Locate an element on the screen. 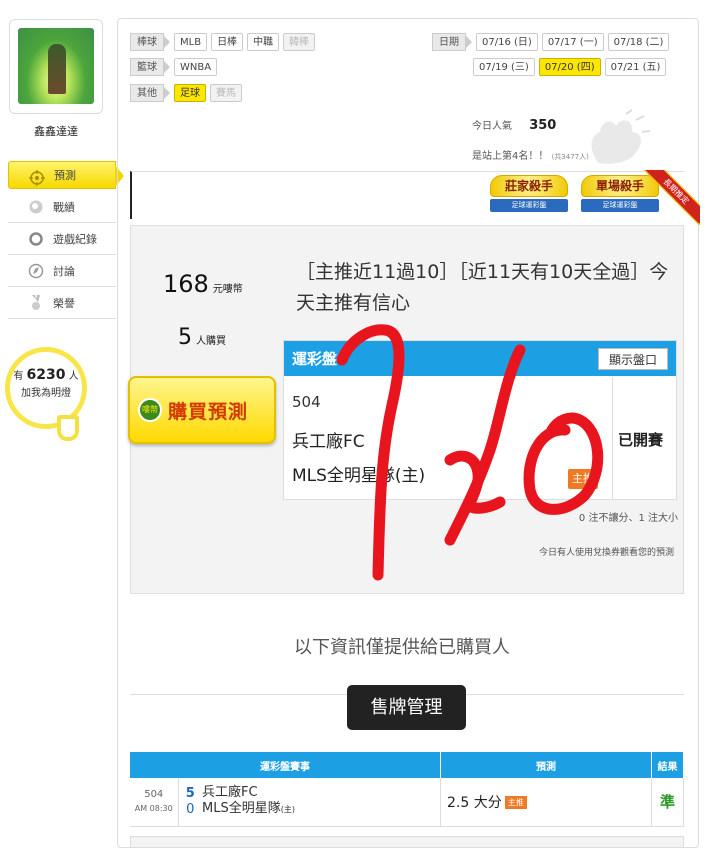 This screenshot has width=720, height=848. filter-kbo: 韓棒 is located at coordinates (299, 42).